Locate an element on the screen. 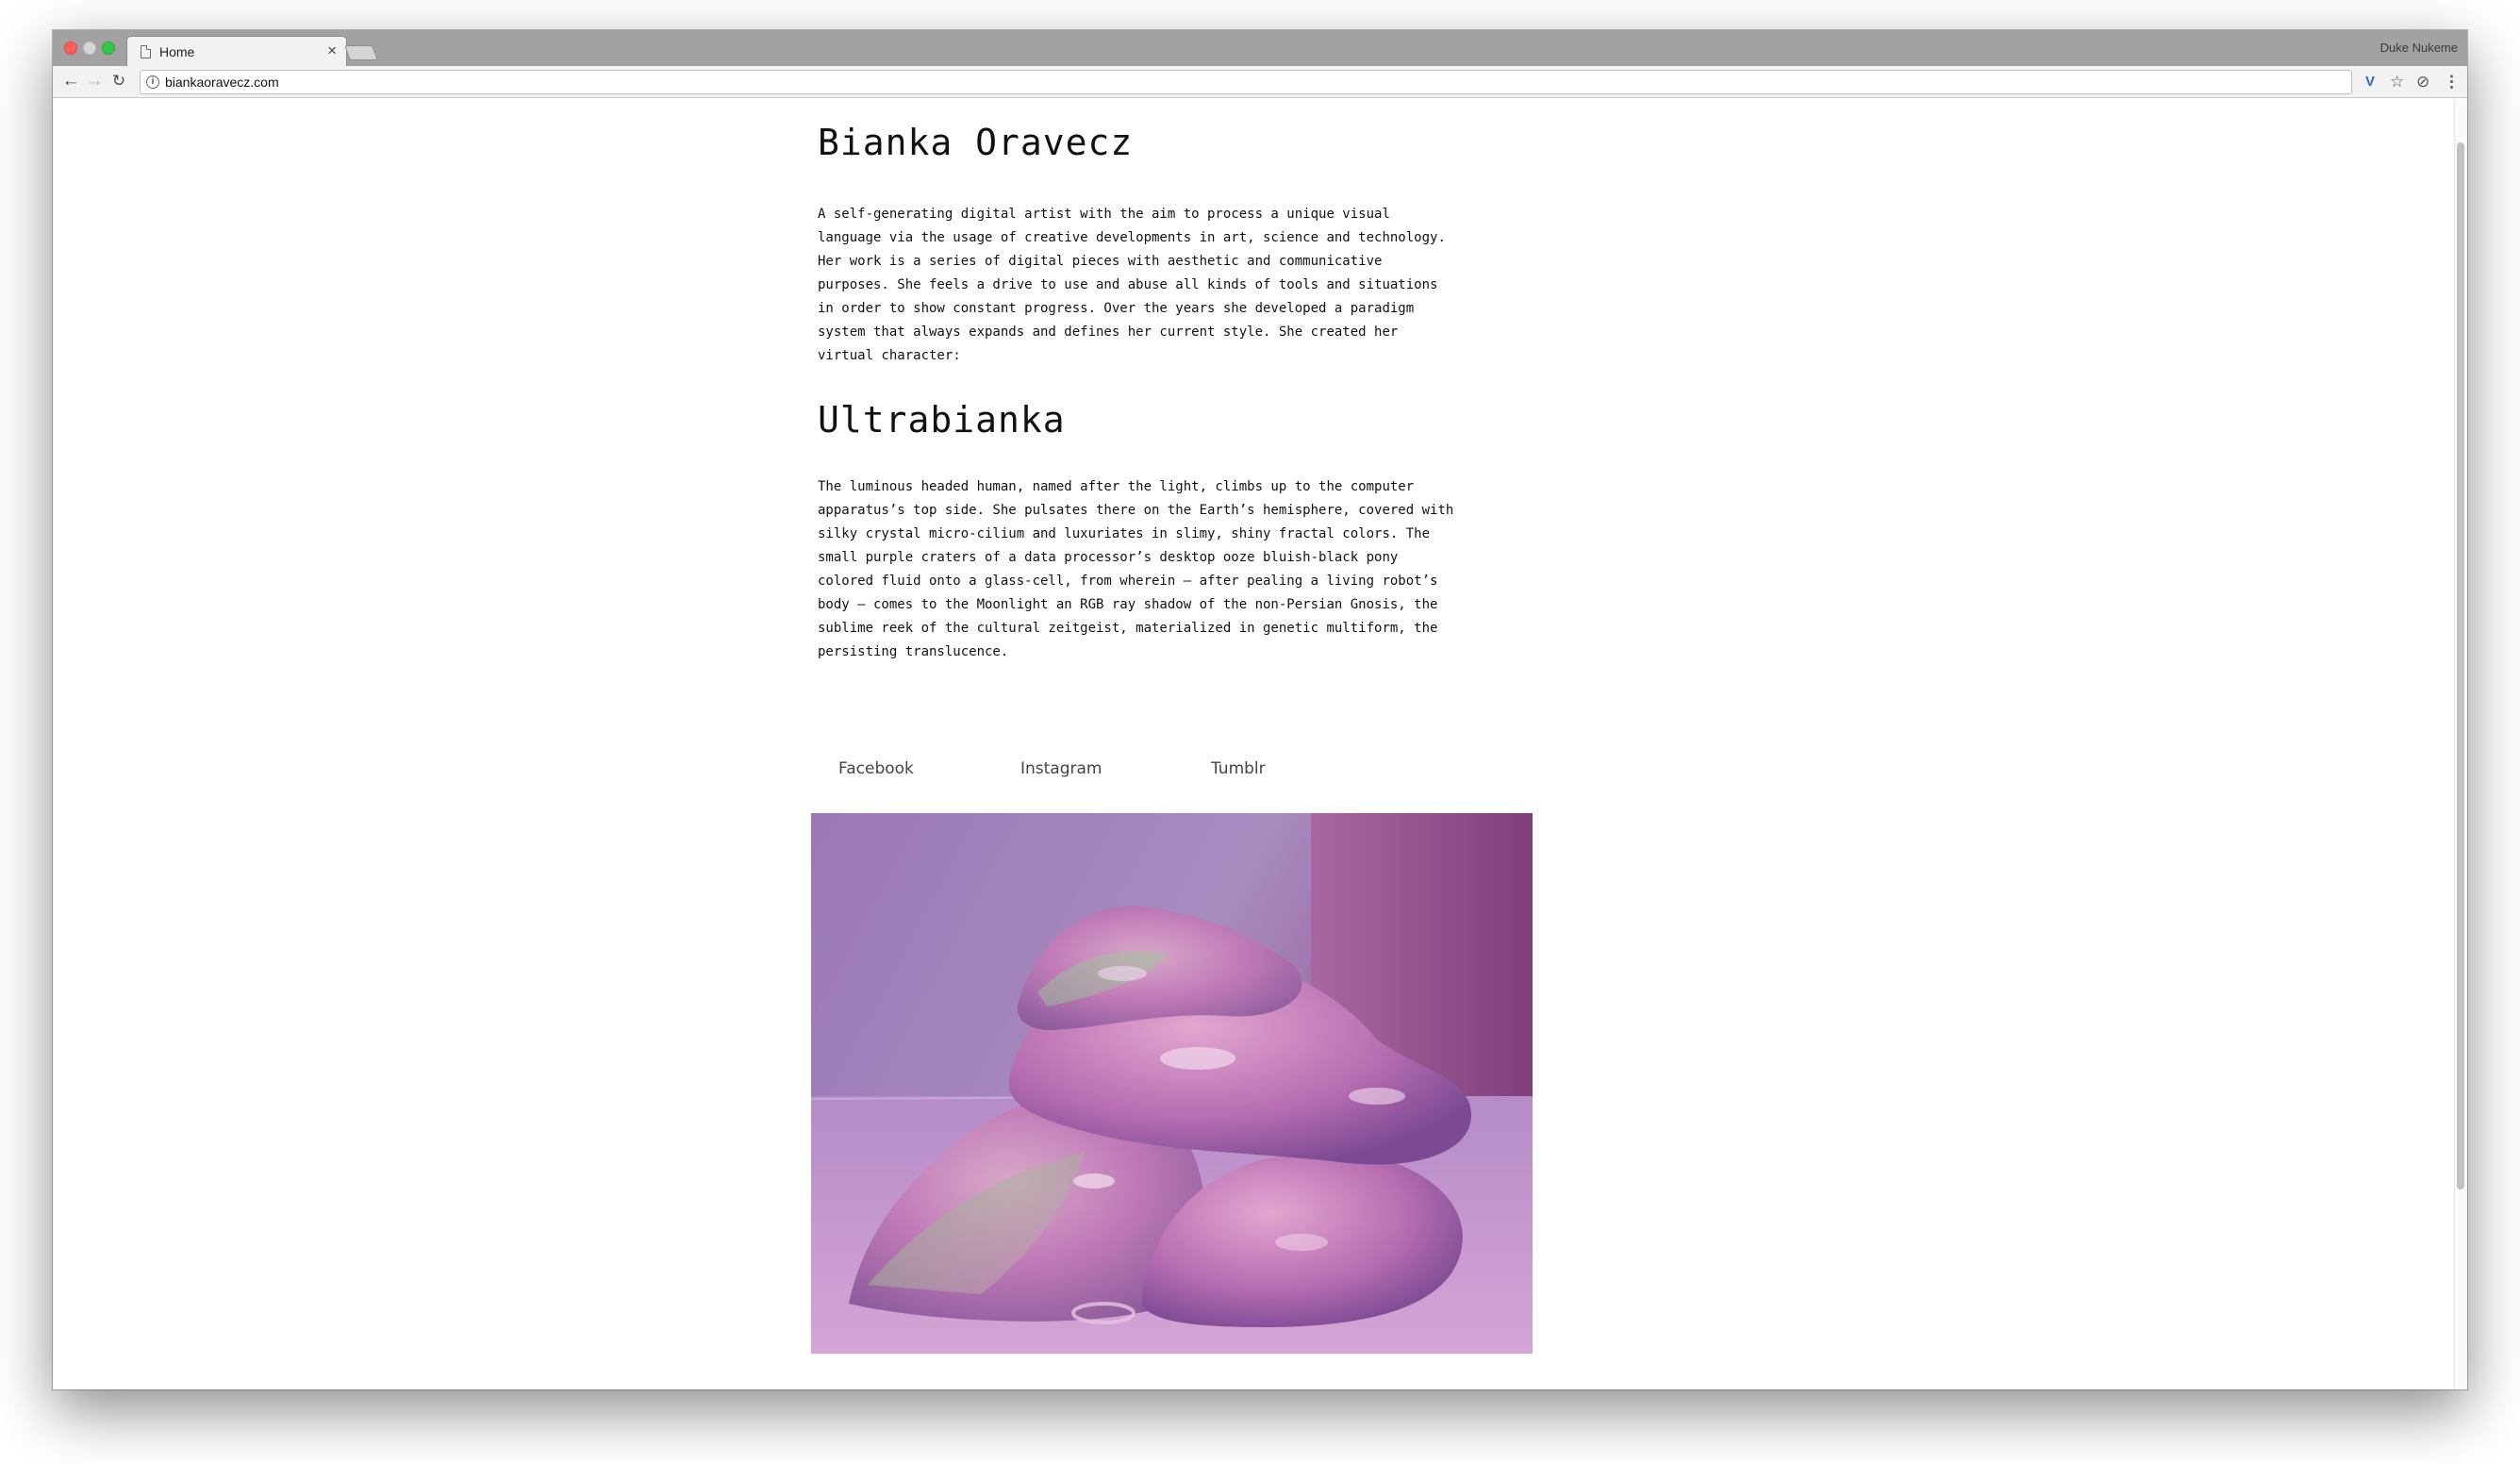 Image resolution: width=2520 pixels, height=1464 pixels. browser-toolbar: ← → ↻ i biankaoravecz.com V ☆ ⊘ ⋮ is located at coordinates (1260, 82).